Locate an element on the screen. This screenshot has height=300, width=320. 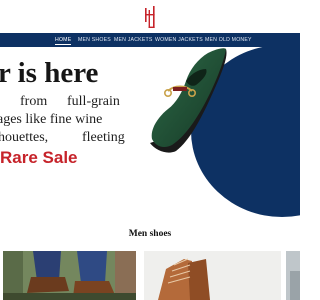
green-loafer-image-icon is located at coordinates (188, 102).